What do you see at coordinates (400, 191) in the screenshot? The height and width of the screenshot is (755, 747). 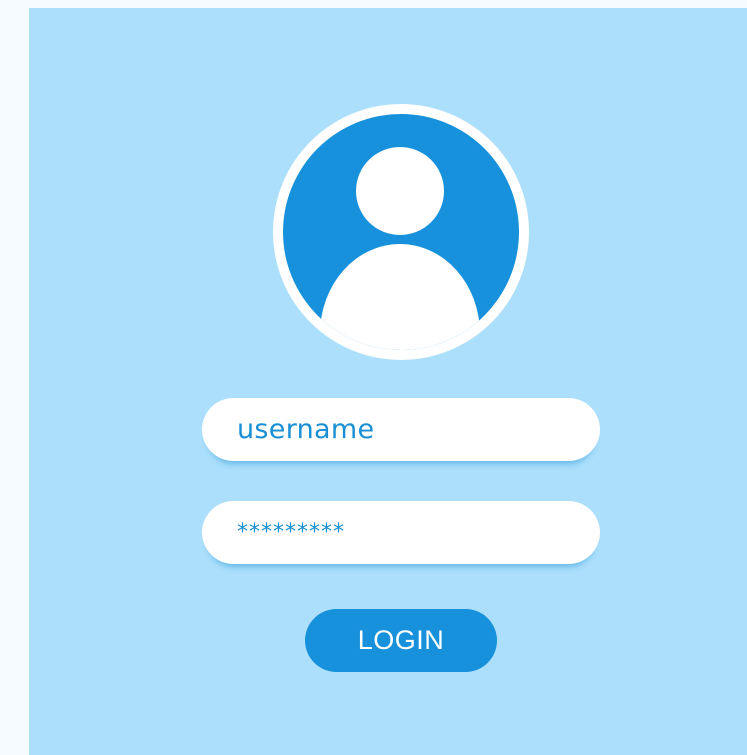 I see `avatar-head` at bounding box center [400, 191].